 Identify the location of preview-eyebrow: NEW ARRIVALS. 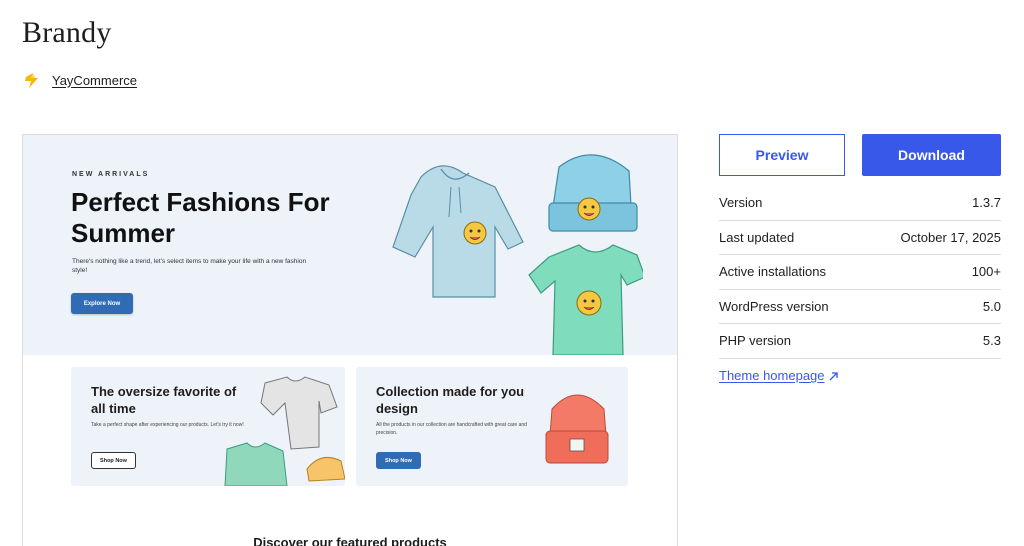
(111, 174).